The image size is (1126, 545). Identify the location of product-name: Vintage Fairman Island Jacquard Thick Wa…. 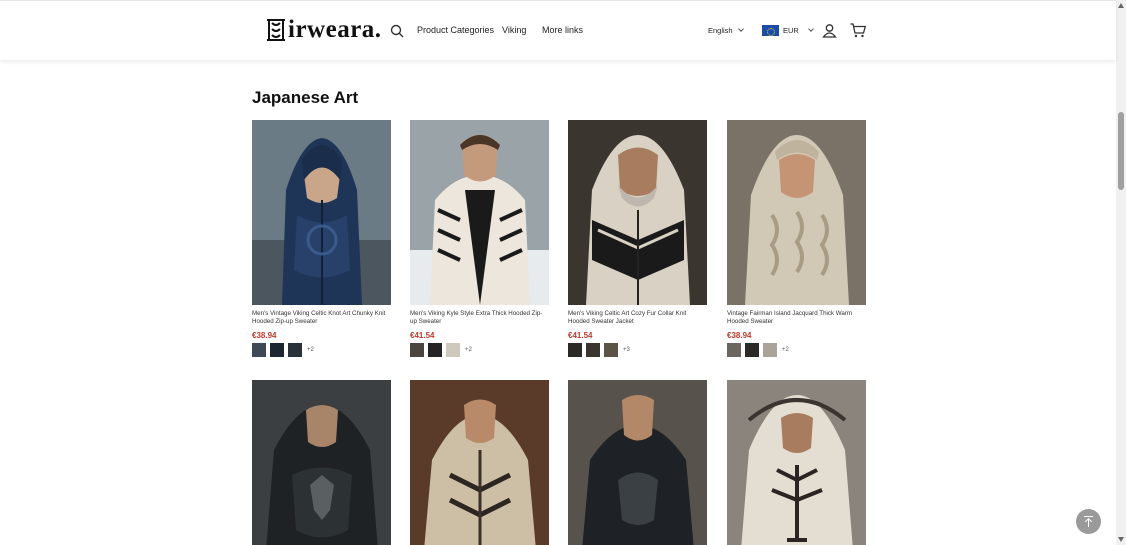
(796, 318).